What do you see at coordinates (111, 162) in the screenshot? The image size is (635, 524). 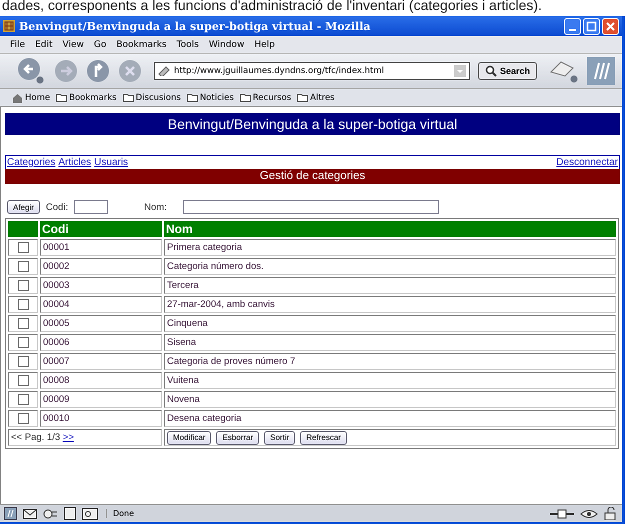 I see `nav-link: Usuaris` at bounding box center [111, 162].